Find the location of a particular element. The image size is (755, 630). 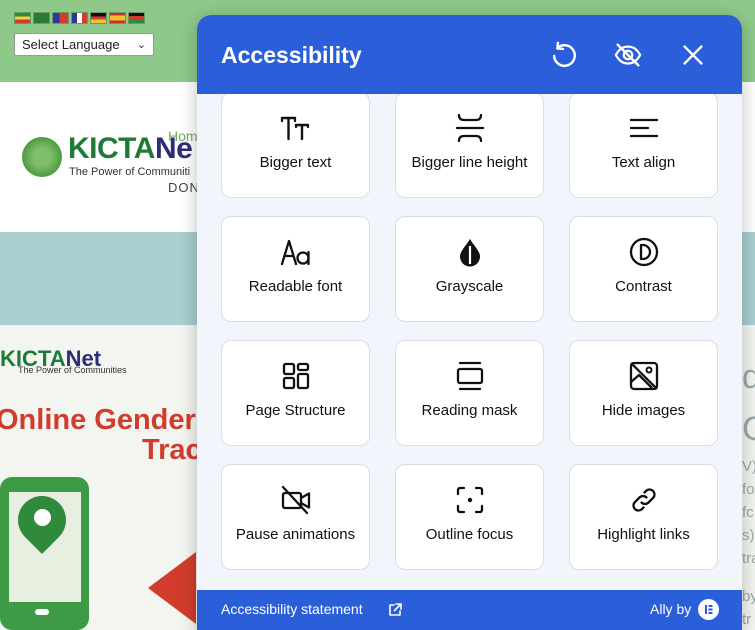

elementor-logo-icon is located at coordinates (708, 609).